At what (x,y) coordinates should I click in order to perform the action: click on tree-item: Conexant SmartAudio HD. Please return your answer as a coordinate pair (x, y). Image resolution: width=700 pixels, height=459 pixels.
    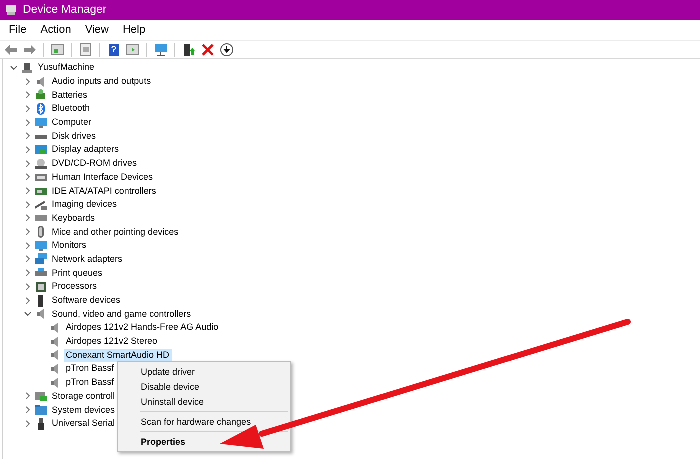
    Looking at the image, I should click on (118, 355).